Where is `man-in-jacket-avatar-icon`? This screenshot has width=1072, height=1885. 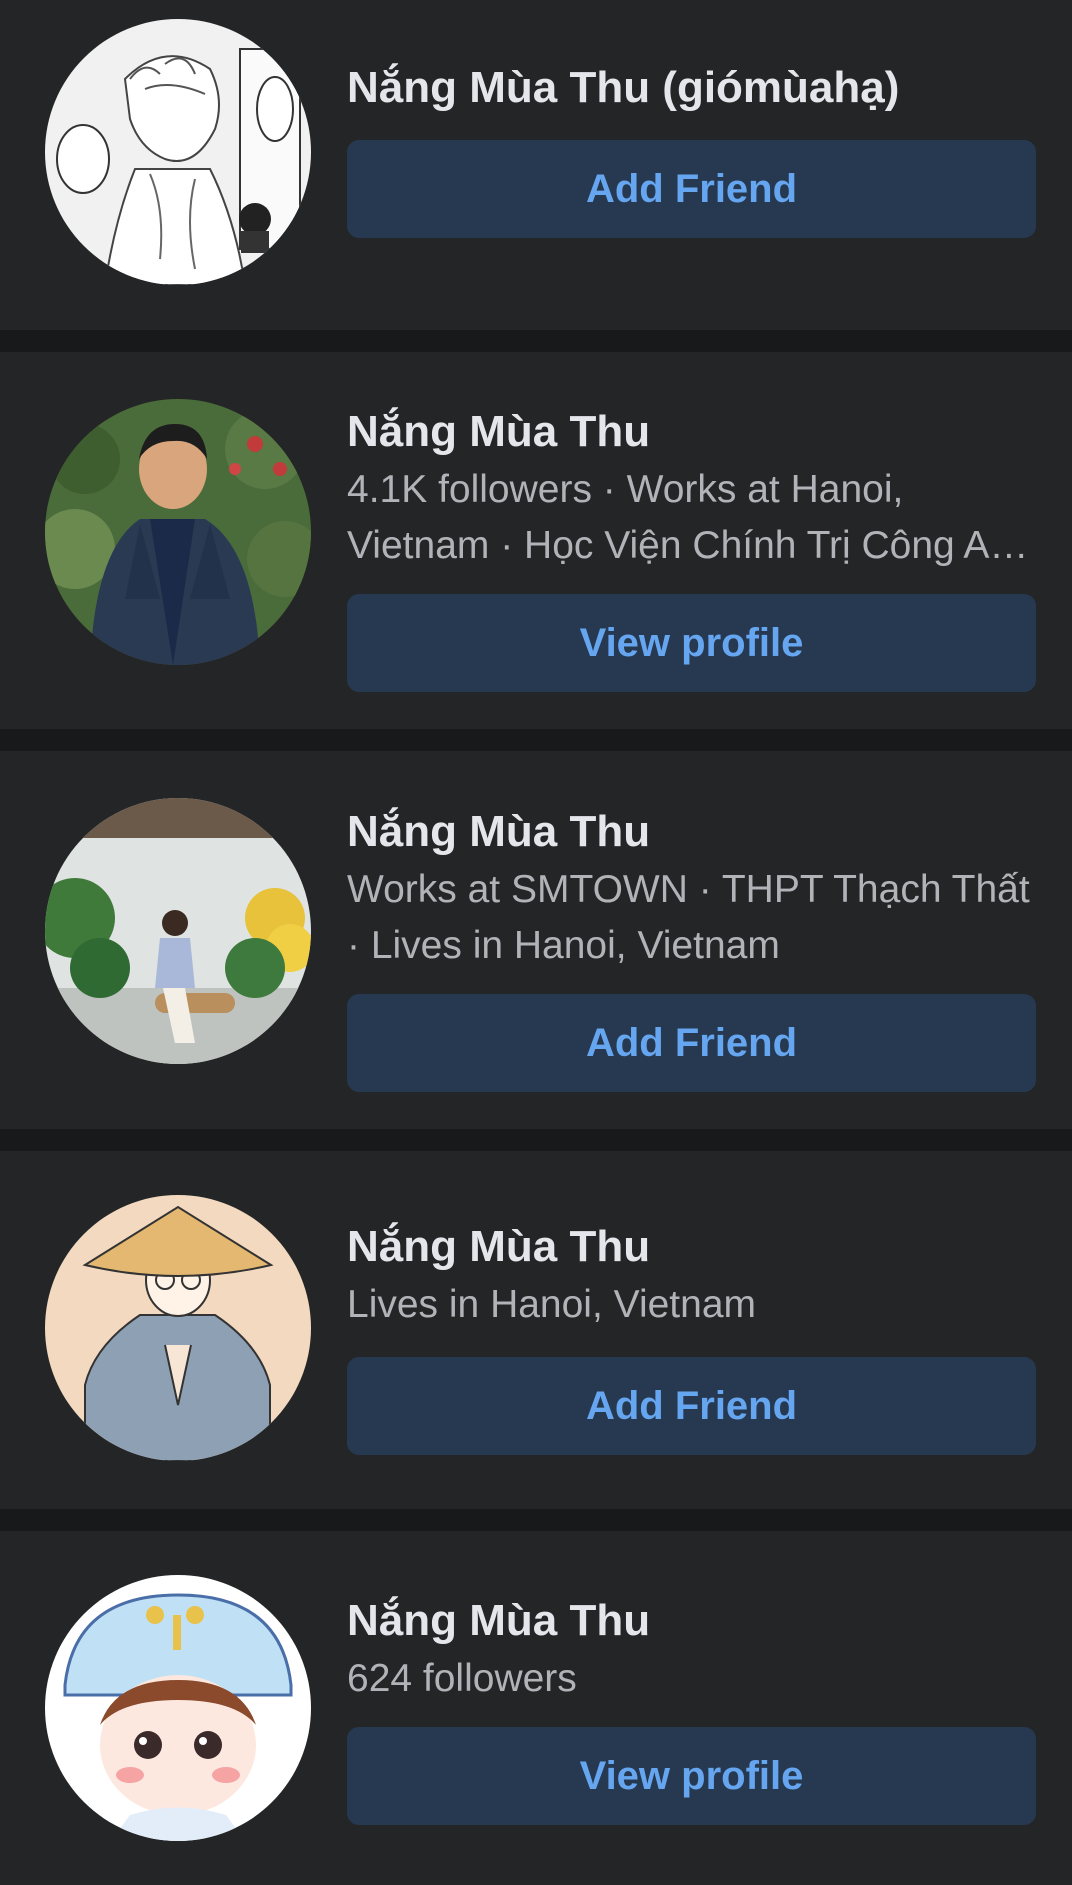
man-in-jacket-avatar-icon is located at coordinates (178, 532).